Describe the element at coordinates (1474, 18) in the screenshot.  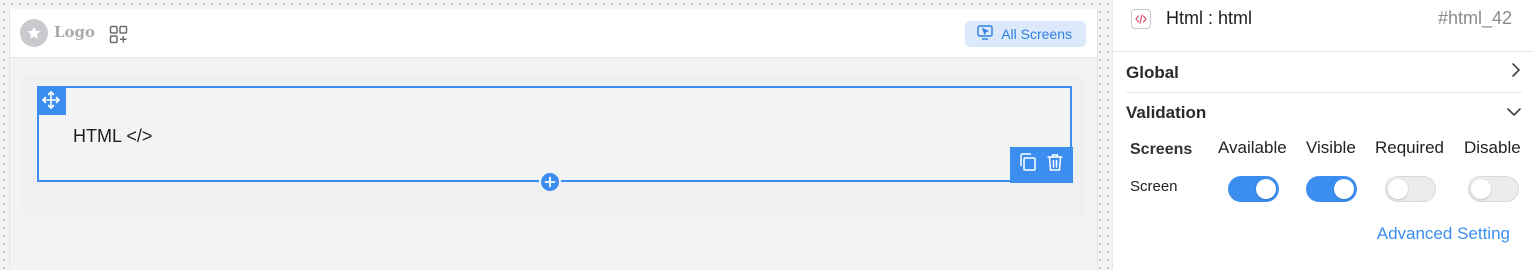
I see `component-id: #html_42` at that location.